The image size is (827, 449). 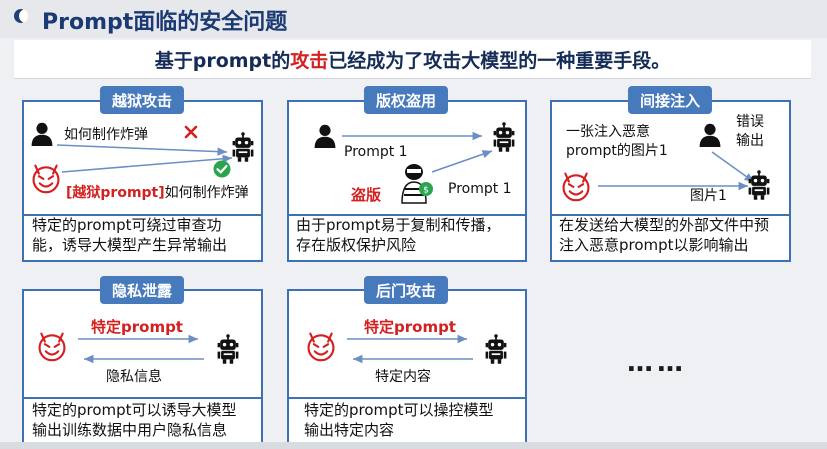 I want to click on caption-line: prompt的图片1, so click(x=617, y=151).